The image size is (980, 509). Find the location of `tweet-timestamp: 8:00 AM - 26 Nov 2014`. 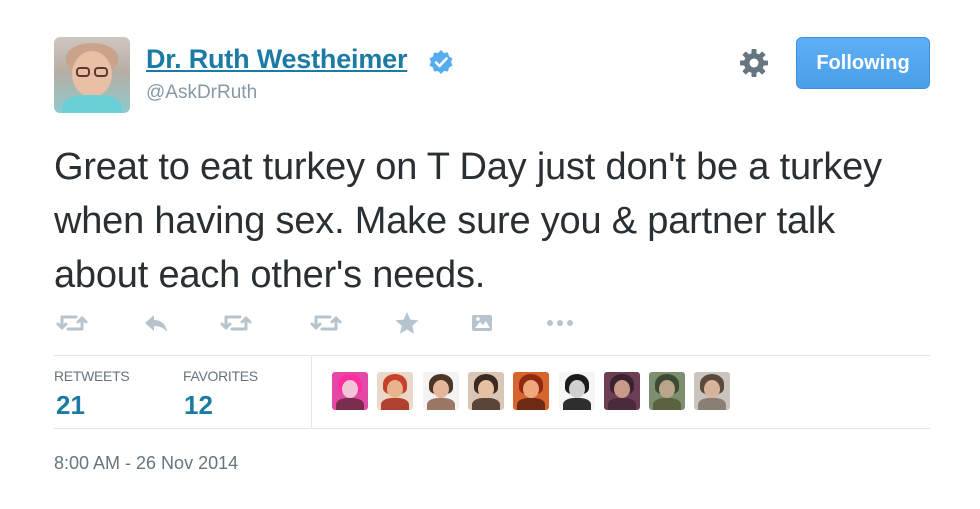

tweet-timestamp: 8:00 AM - 26 Nov 2014 is located at coordinates (146, 463).